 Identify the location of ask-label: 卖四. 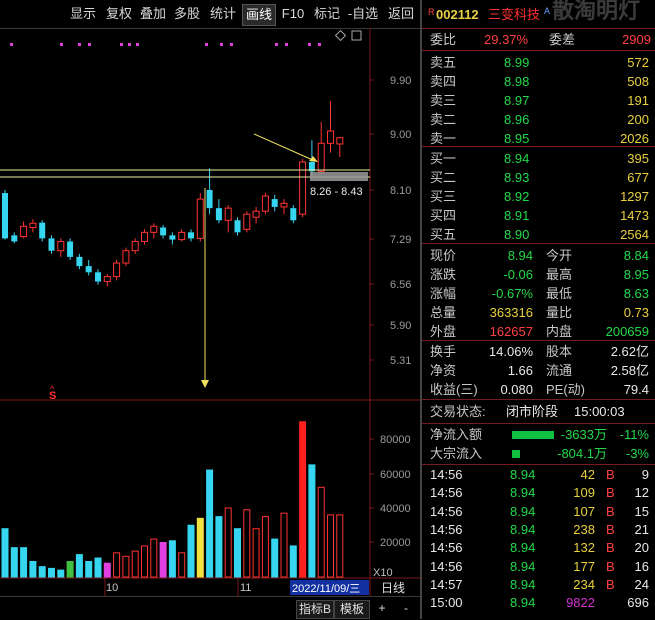
(443, 81).